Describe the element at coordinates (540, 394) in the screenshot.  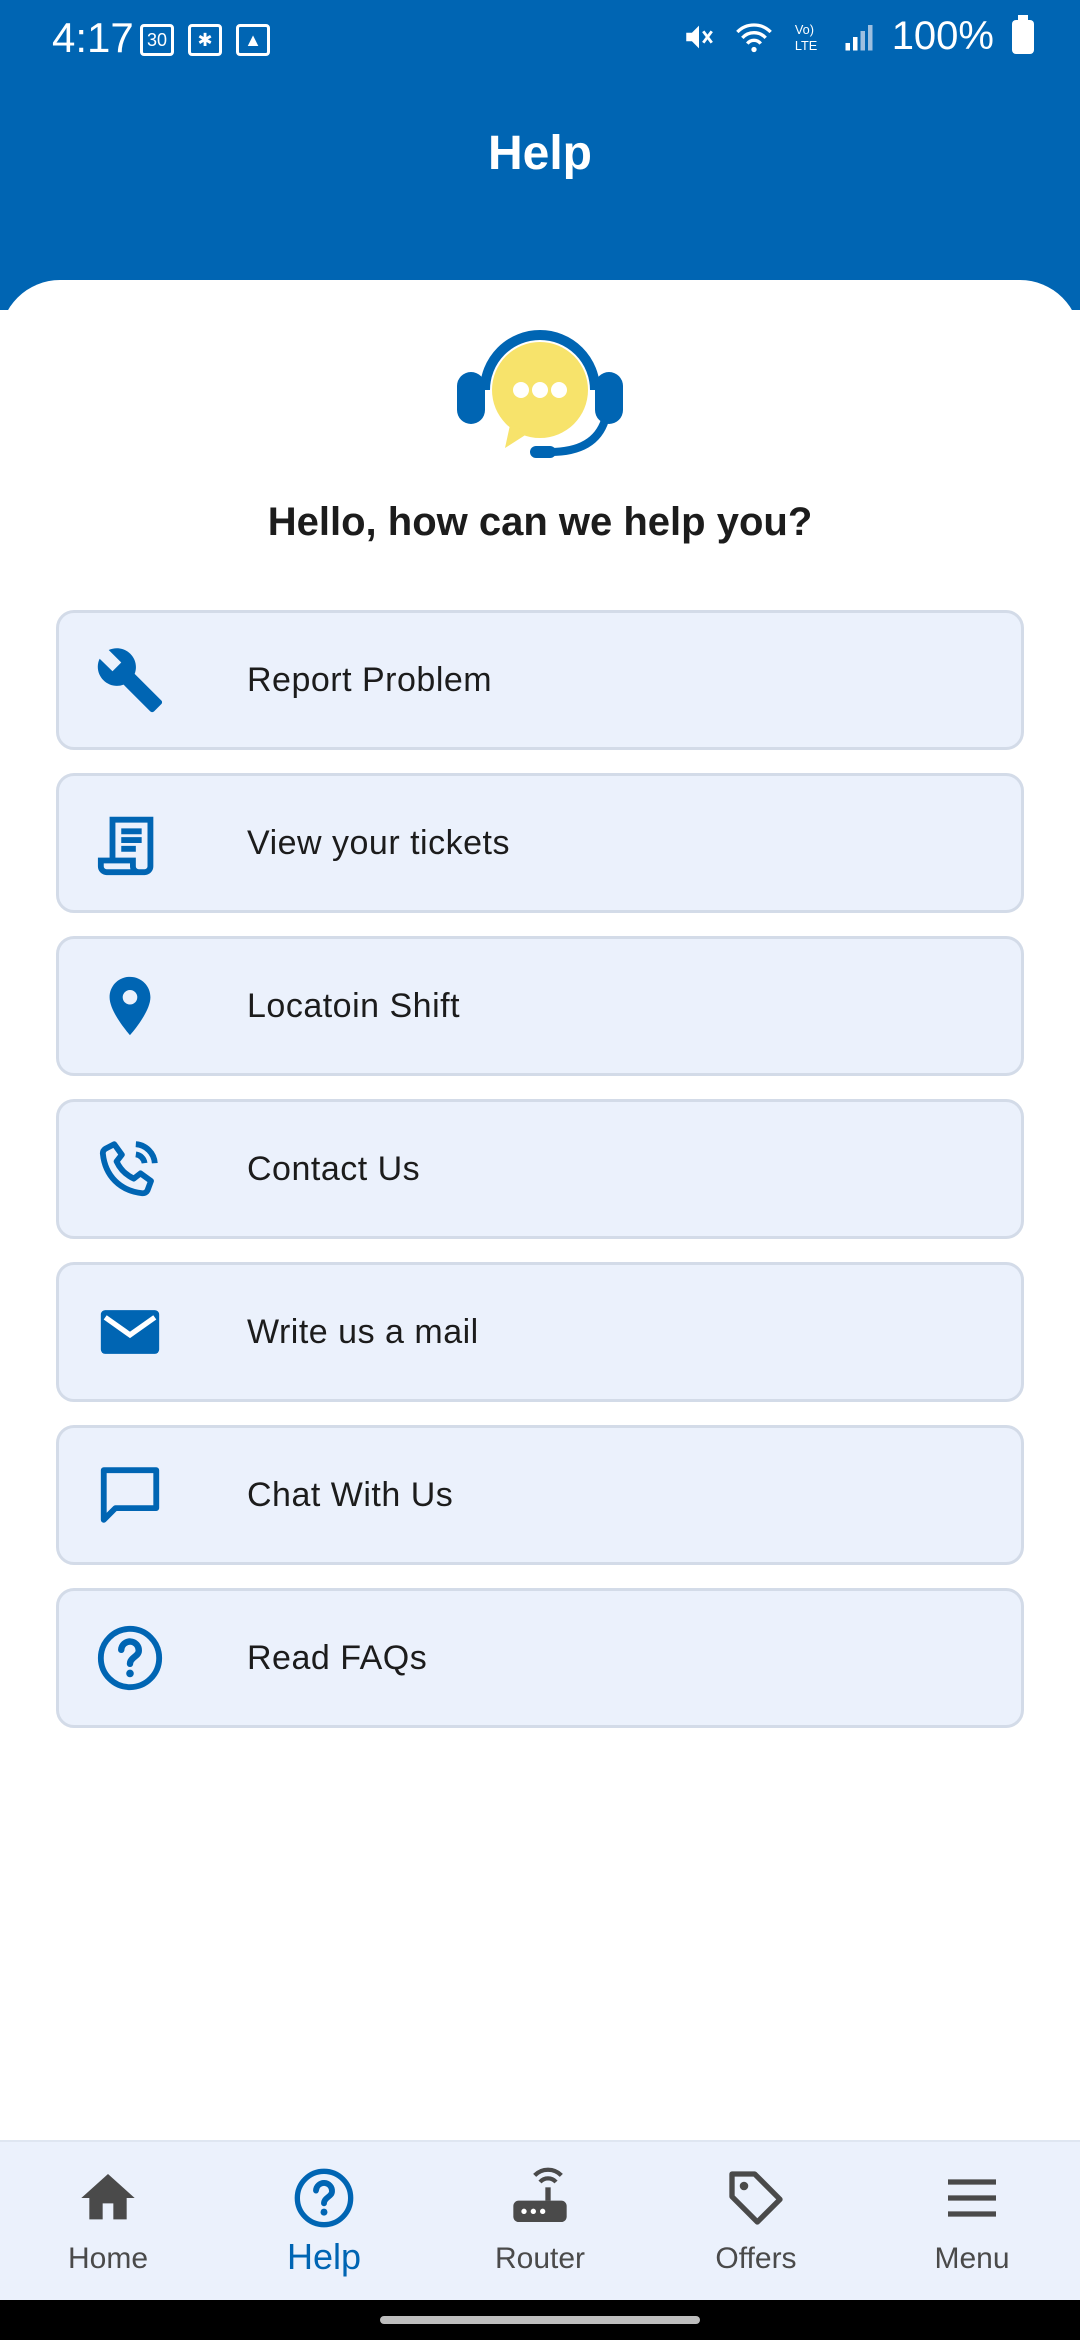
I see `support-headset-logo` at that location.